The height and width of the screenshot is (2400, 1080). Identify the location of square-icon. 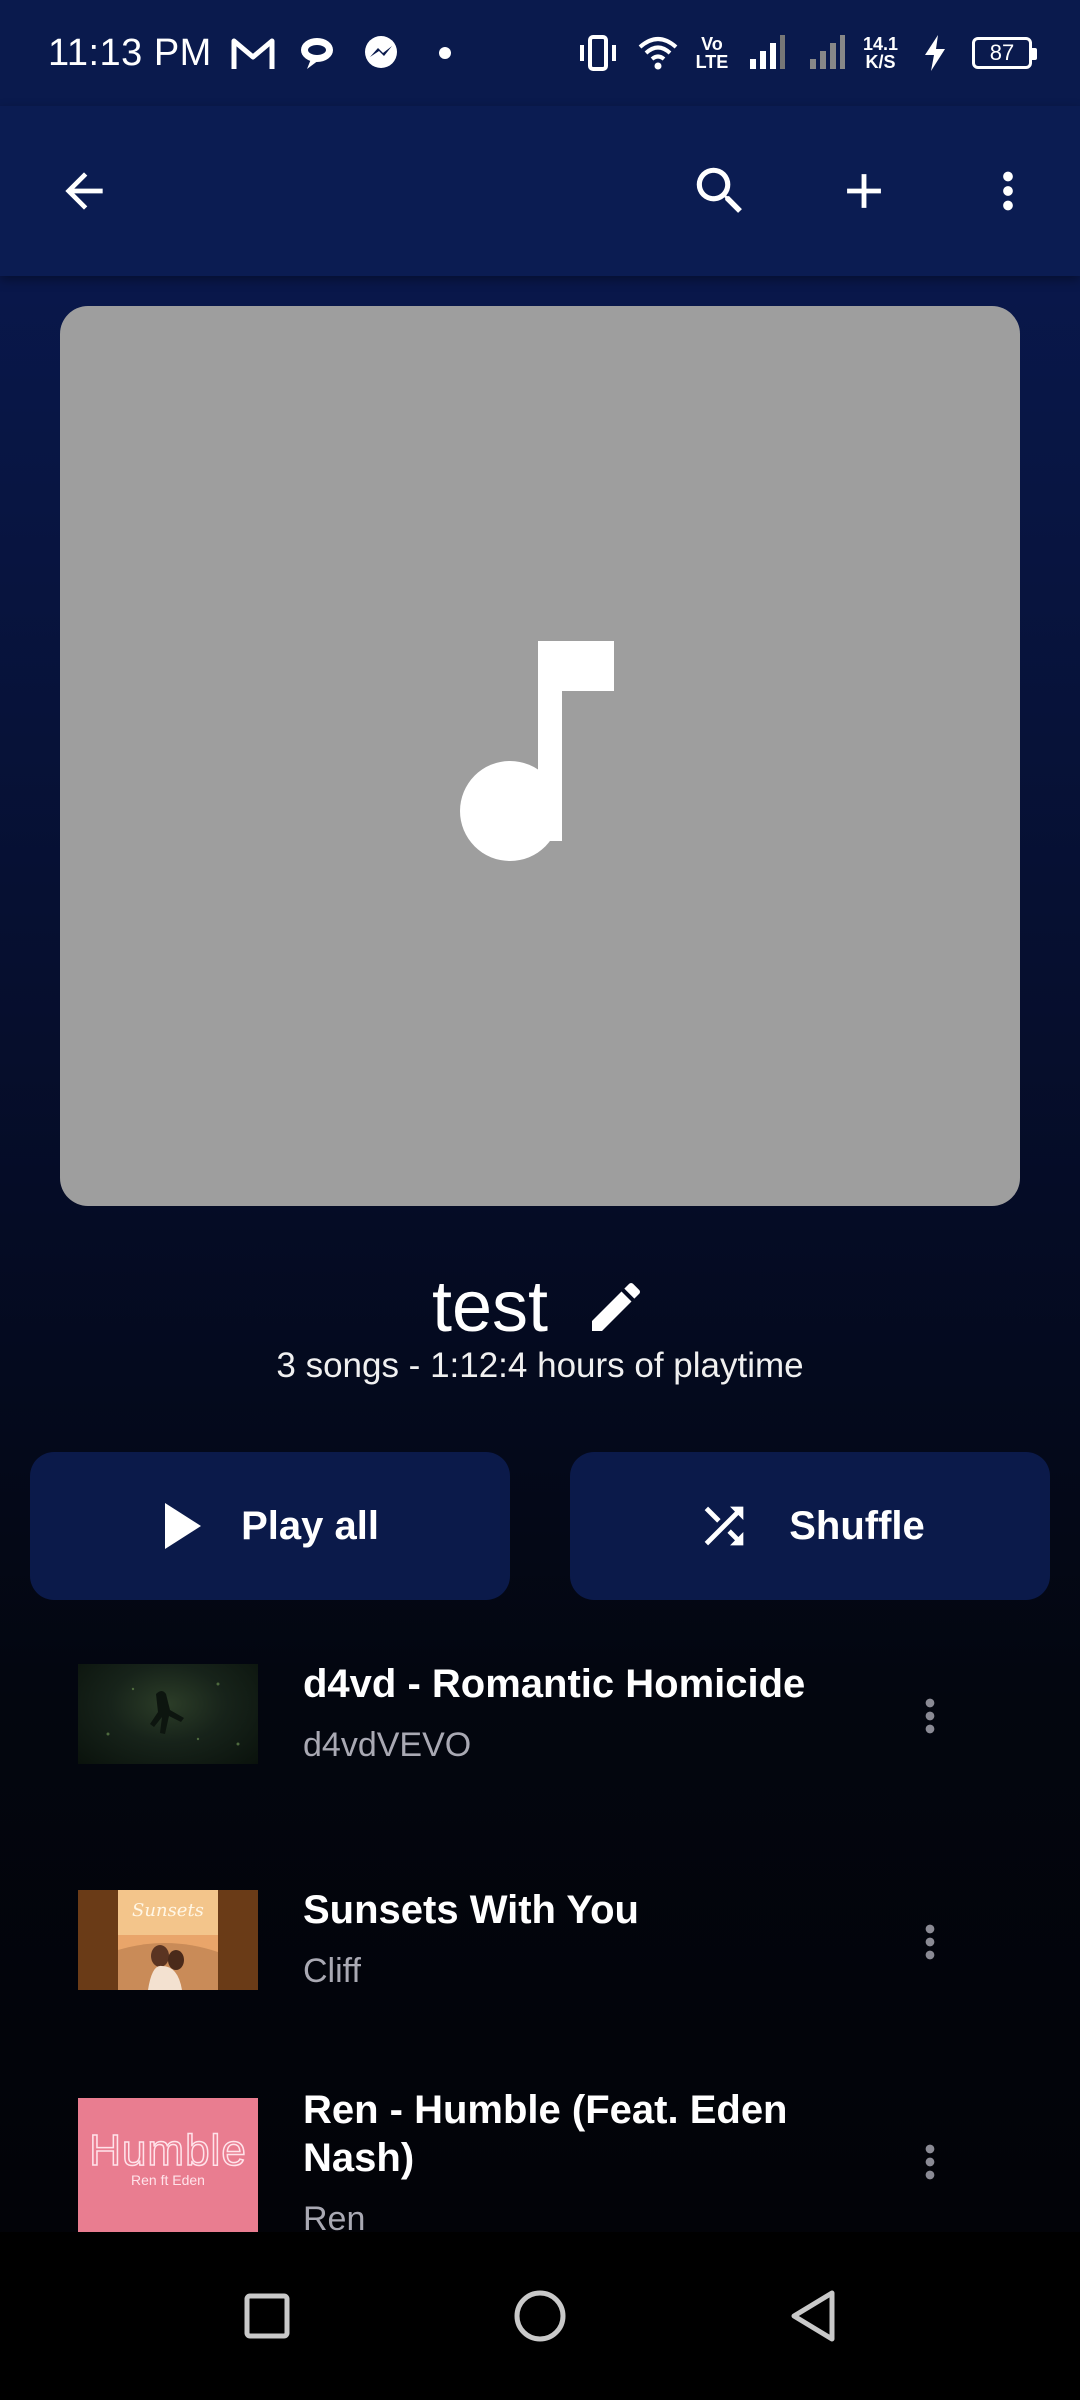
(267, 2316).